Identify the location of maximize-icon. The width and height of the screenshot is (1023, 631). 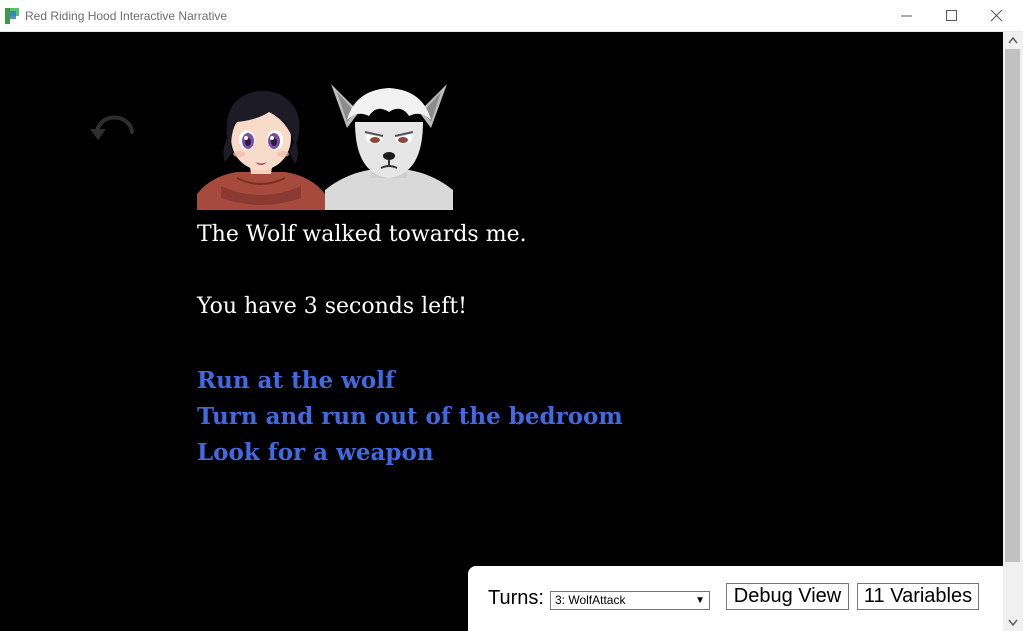
(951, 15).